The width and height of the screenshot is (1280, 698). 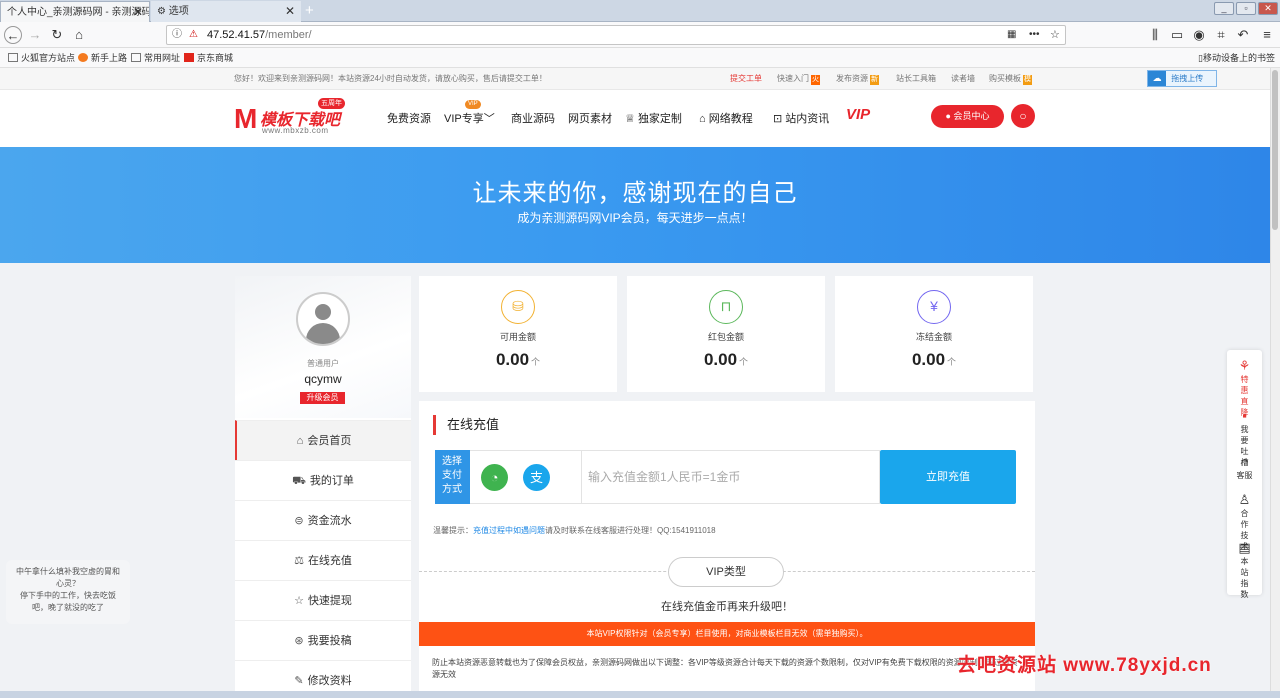 What do you see at coordinates (226, 11) in the screenshot?
I see `tab-options: ⚙ 选项 ✕` at bounding box center [226, 11].